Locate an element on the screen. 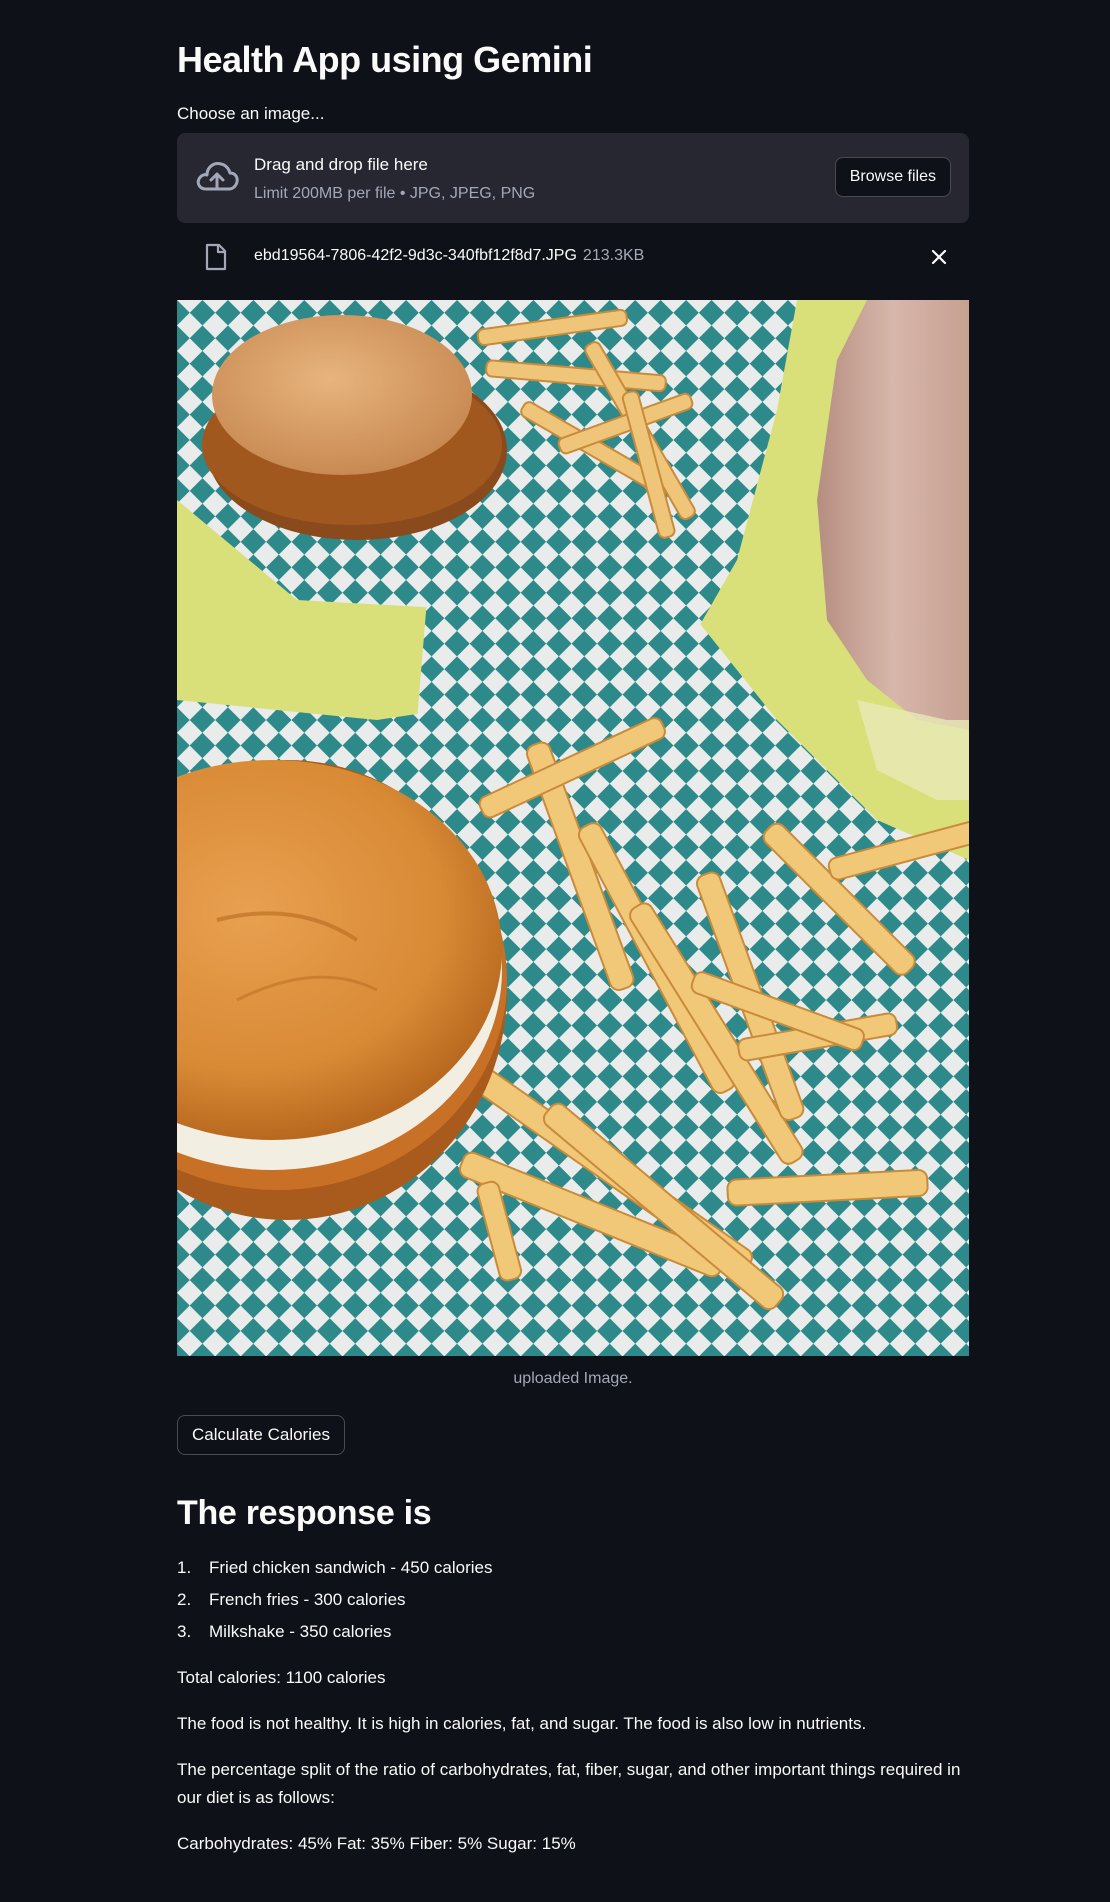 This screenshot has width=1110, height=1902. list-text: French fries - 300 calories is located at coordinates (307, 1599).